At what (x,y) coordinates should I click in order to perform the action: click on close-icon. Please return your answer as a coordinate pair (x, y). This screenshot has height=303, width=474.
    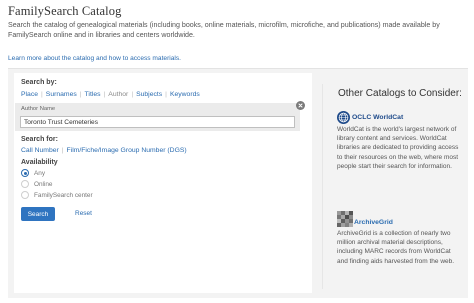
    Looking at the image, I should click on (300, 105).